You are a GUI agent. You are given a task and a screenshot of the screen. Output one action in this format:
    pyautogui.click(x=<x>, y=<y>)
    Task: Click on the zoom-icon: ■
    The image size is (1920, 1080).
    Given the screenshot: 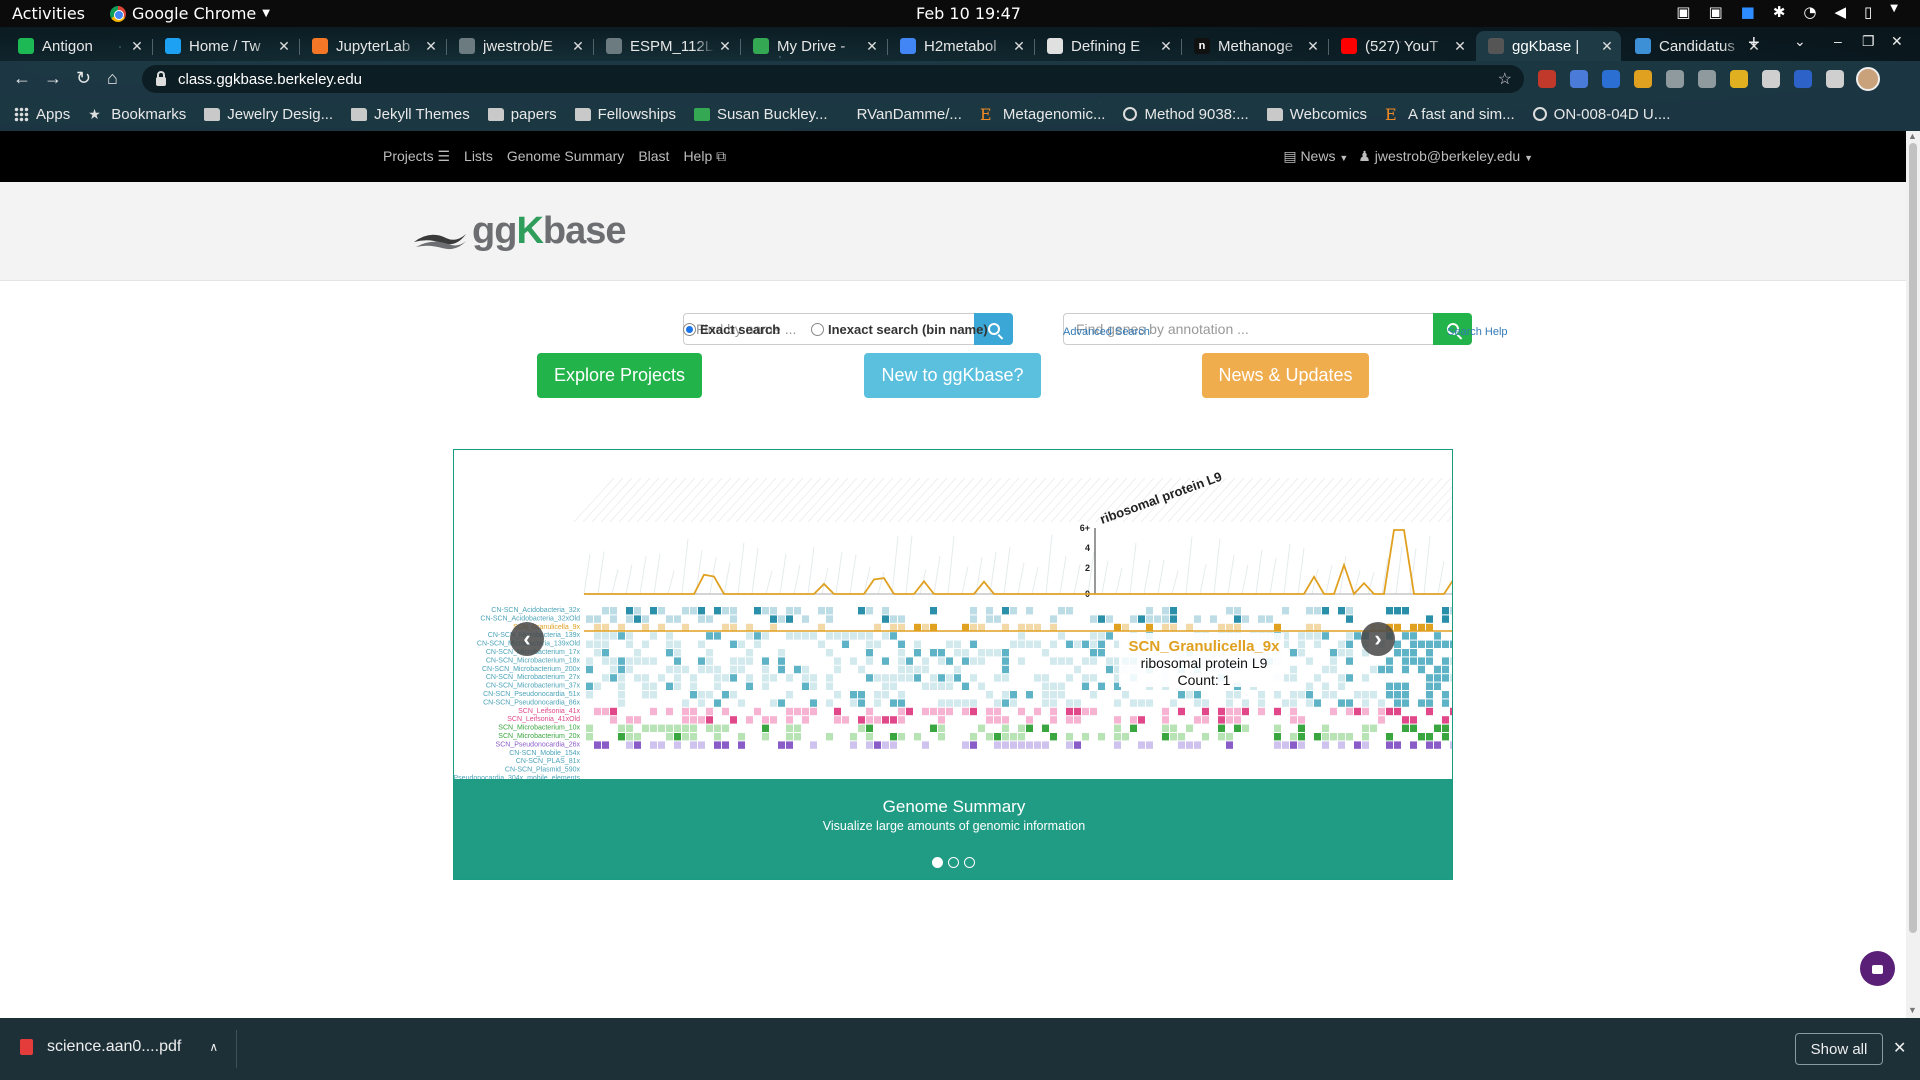 What is the action you would take?
    pyautogui.click(x=1748, y=12)
    